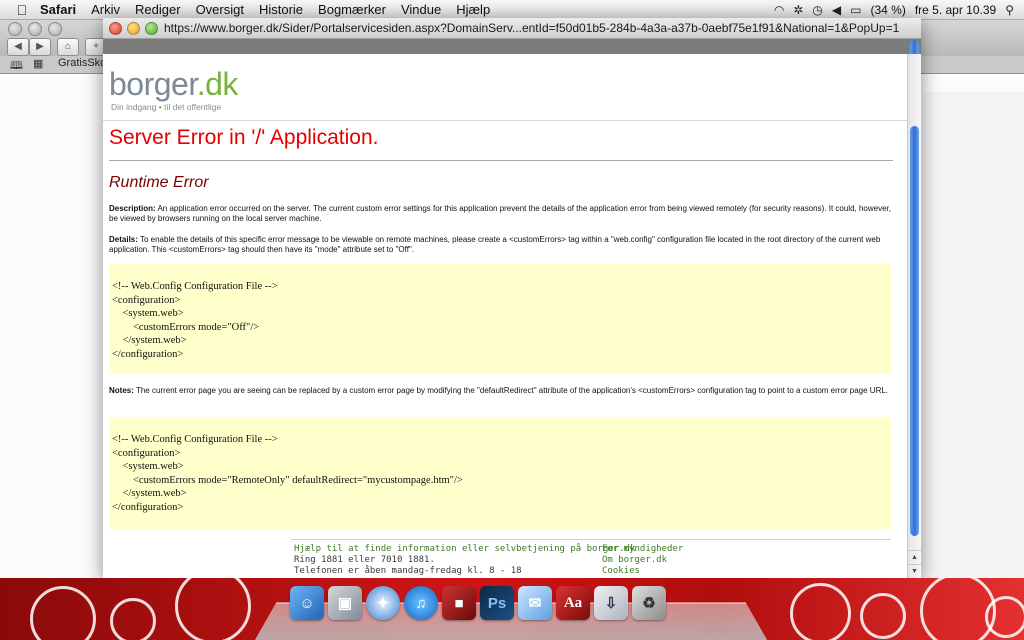 This screenshot has width=1024, height=640. What do you see at coordinates (217, 84) in the screenshot?
I see `logo-suffix: .dk` at bounding box center [217, 84].